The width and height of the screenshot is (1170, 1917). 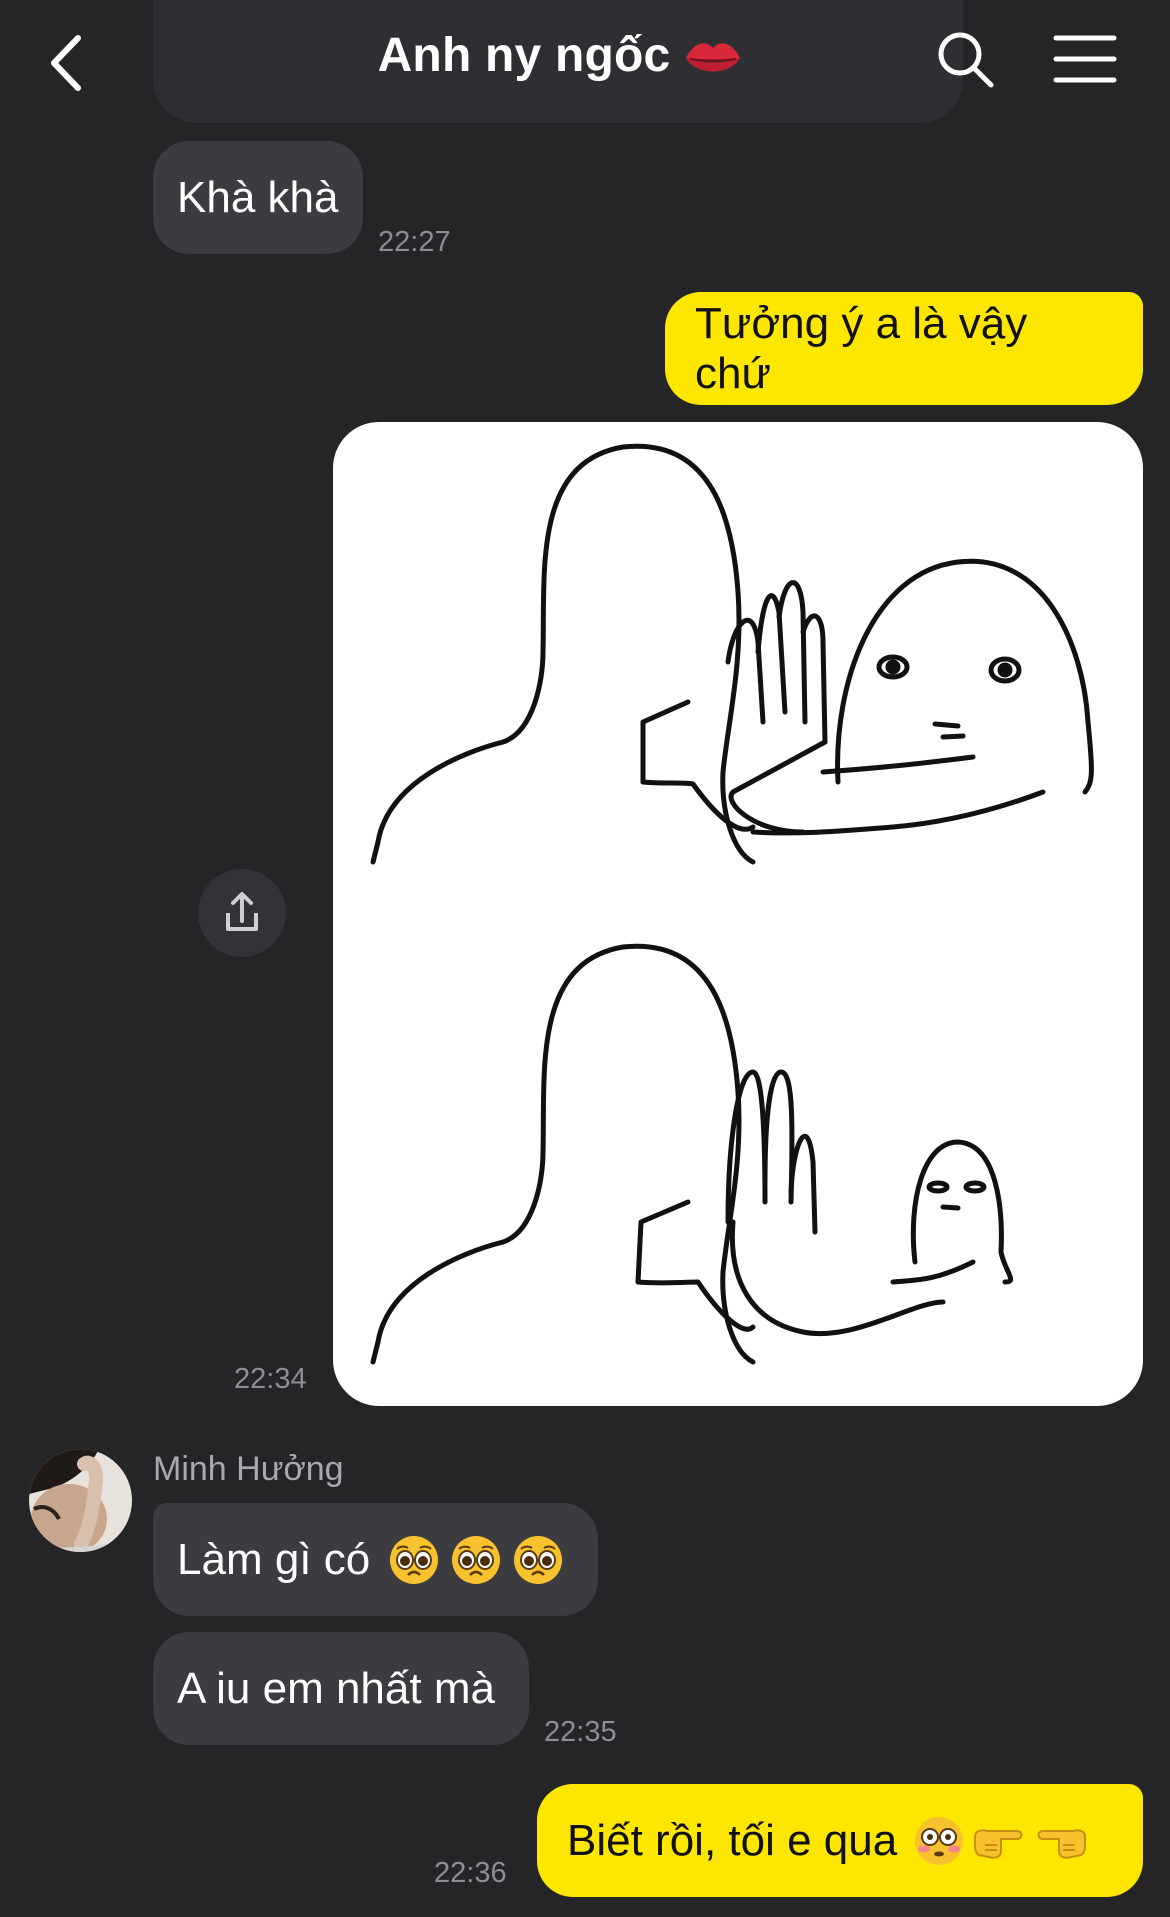 I want to click on message-text: Khà khà, so click(x=258, y=197).